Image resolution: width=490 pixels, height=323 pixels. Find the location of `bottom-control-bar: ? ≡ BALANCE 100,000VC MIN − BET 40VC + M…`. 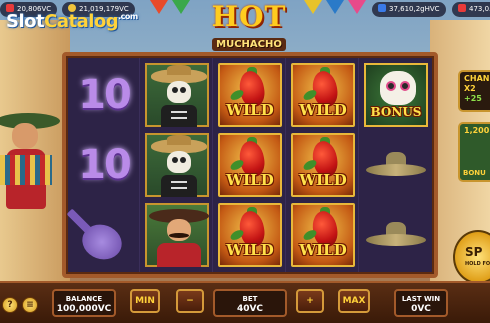

bottom-control-bar: ? ≡ BALANCE 100,000VC MIN − BET 40VC + M… is located at coordinates (245, 302).